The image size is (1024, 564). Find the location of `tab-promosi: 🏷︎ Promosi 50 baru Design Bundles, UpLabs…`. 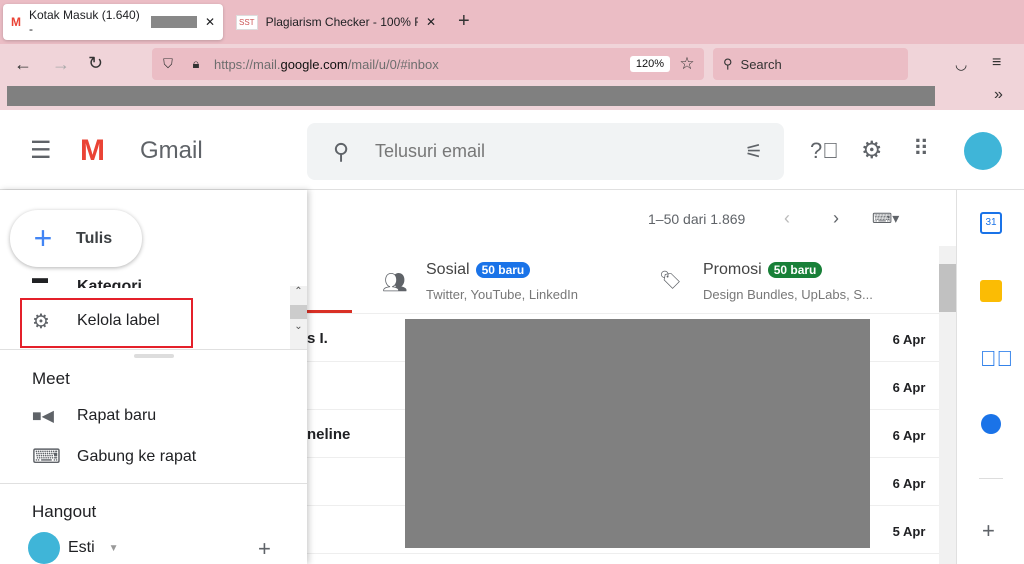

tab-promosi: 🏷︎ Promosi 50 baru Design Bundles, UpLabs… is located at coordinates (789, 280).